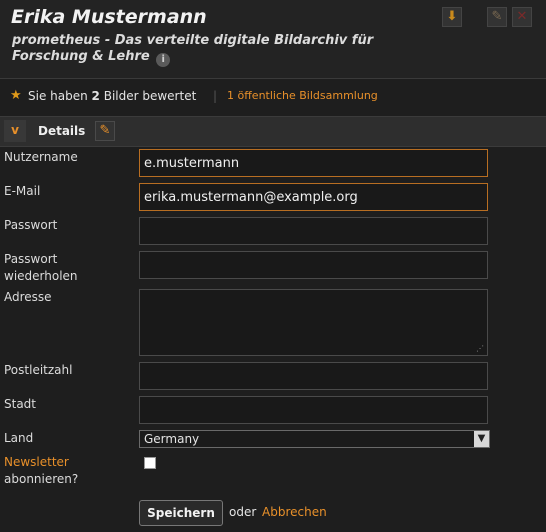  Describe the element at coordinates (150, 463) in the screenshot. I see `newsletter-checkbox` at that location.